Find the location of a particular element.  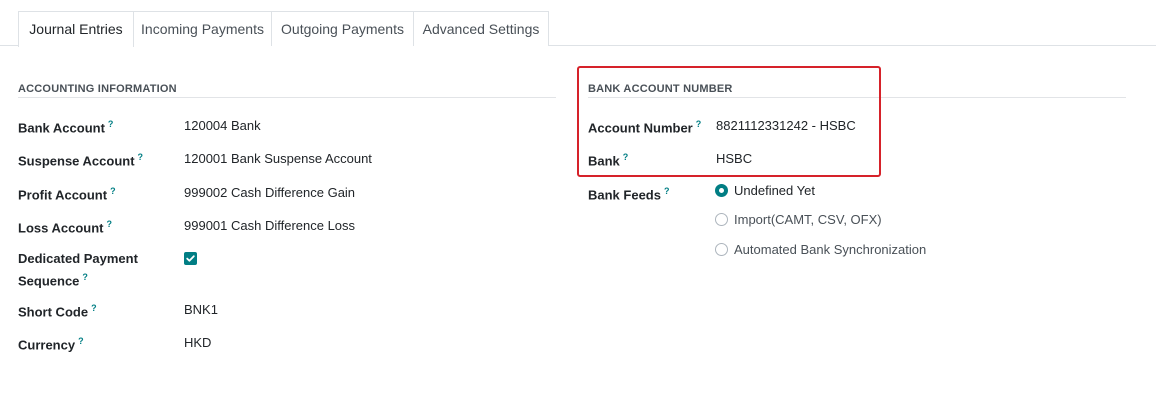

profit-account-field: 999002 Cash Difference Gain is located at coordinates (269, 192).